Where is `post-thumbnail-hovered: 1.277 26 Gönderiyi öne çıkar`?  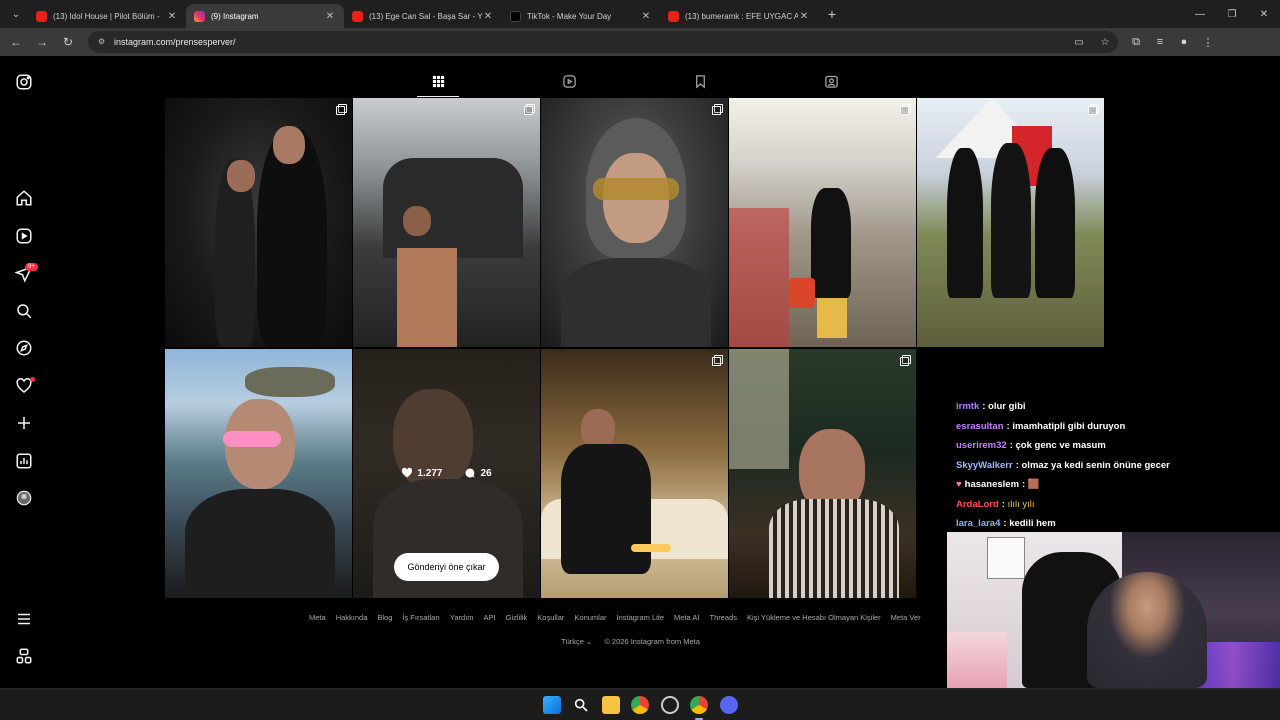
post-thumbnail-hovered: 1.277 26 Gönderiyi öne çıkar is located at coordinates (446, 473).